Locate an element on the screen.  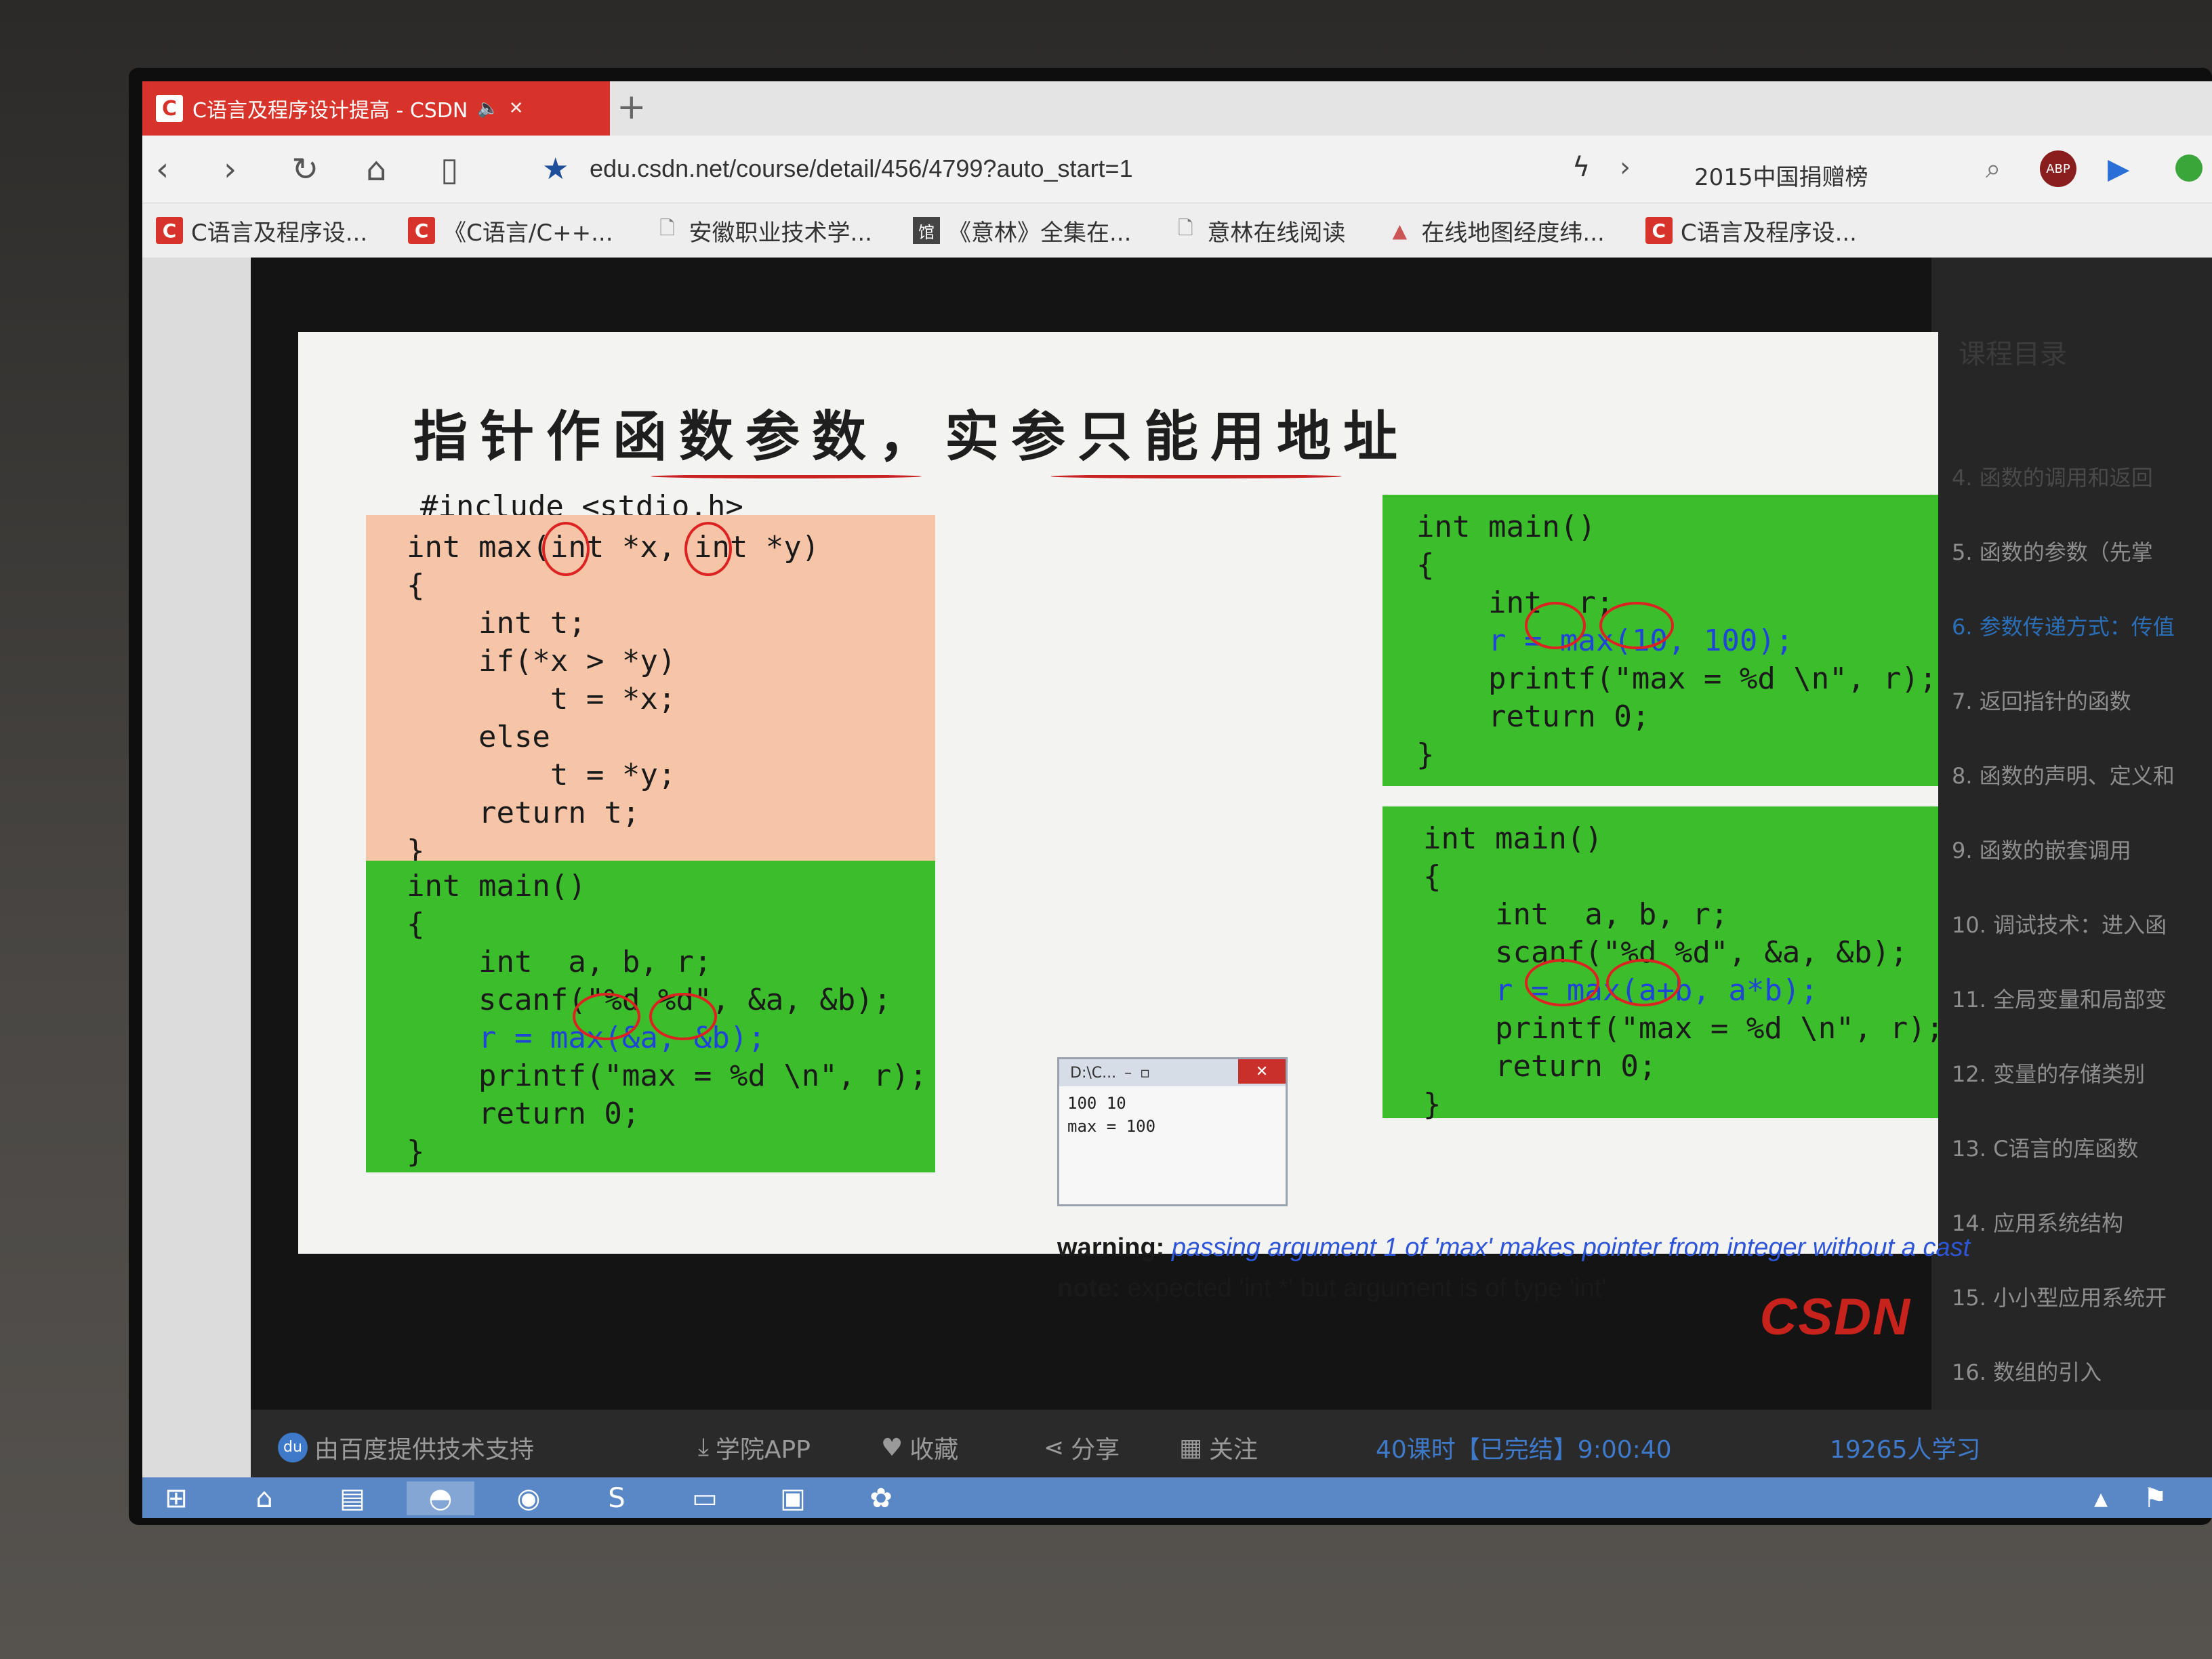
baidu-paw-icon: du is located at coordinates (293, 1448).